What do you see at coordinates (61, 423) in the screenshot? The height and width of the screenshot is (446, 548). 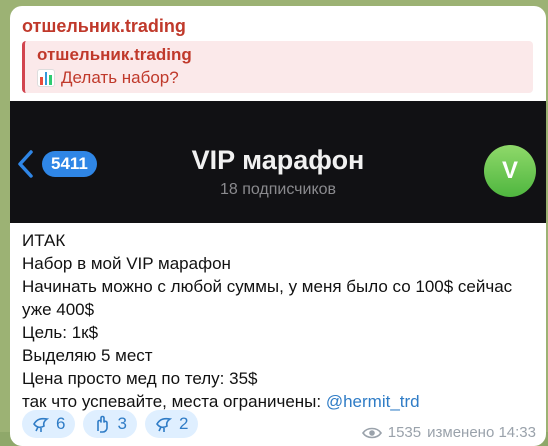 I see `reaction-count: 6` at bounding box center [61, 423].